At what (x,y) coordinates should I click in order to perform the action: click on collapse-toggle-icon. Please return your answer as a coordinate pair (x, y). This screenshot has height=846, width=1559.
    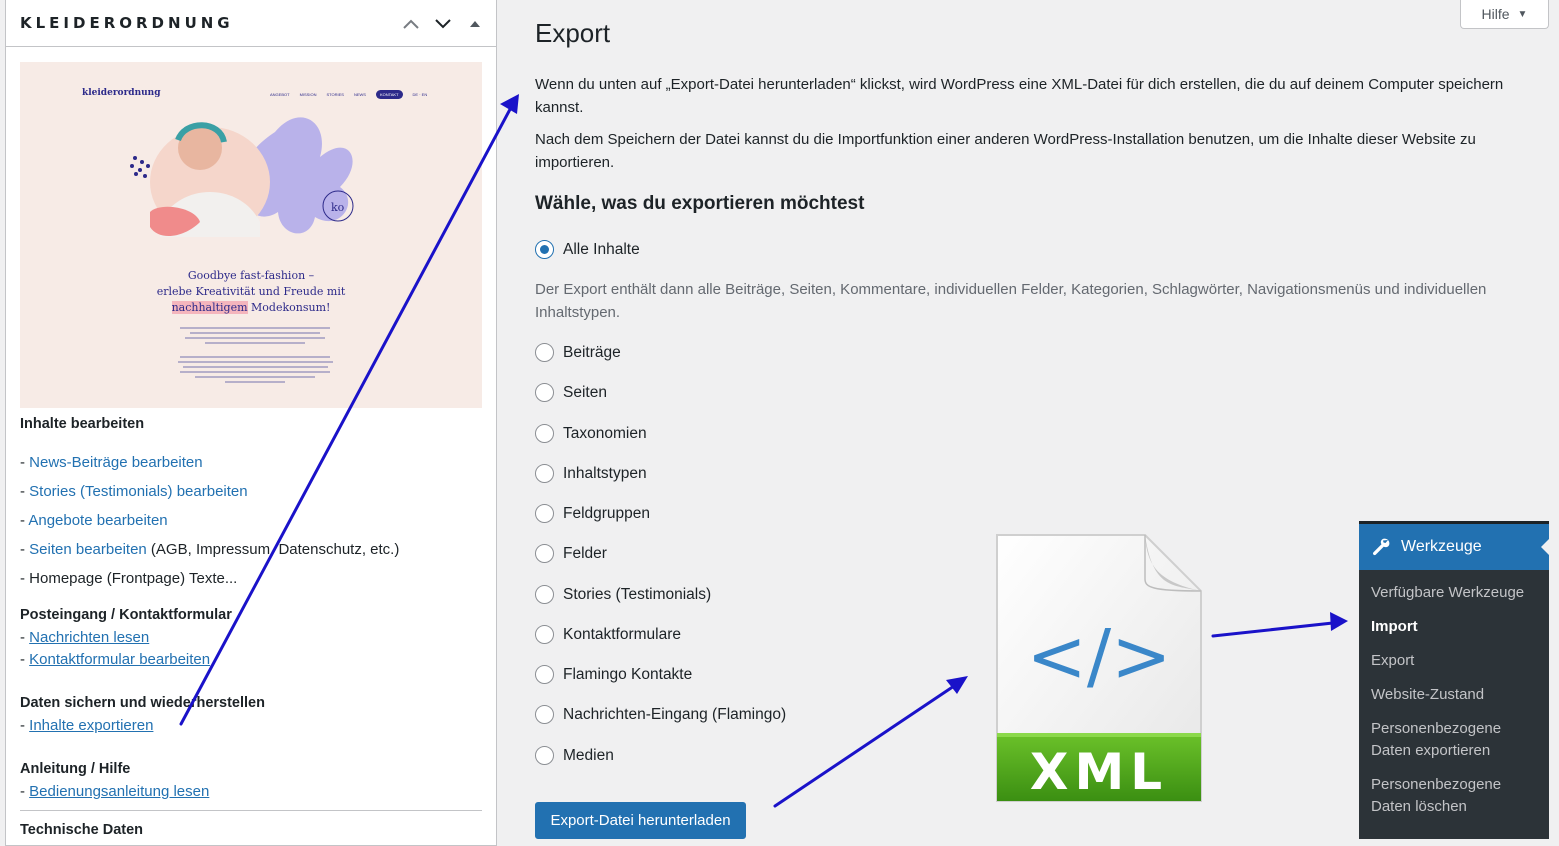
    Looking at the image, I should click on (475, 24).